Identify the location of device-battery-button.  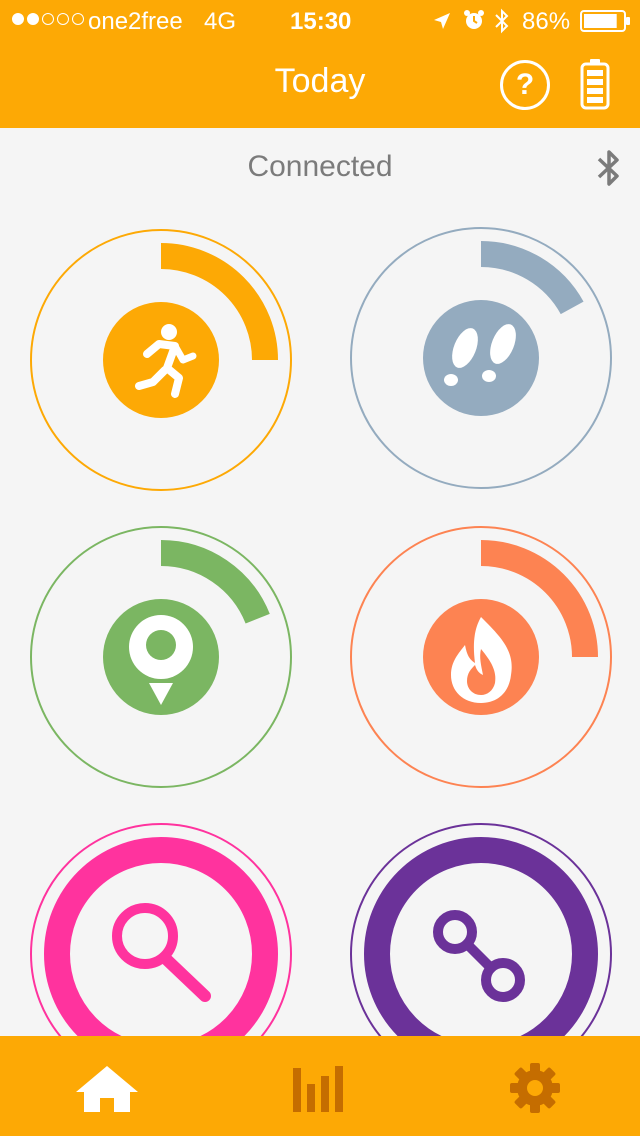
(595, 84).